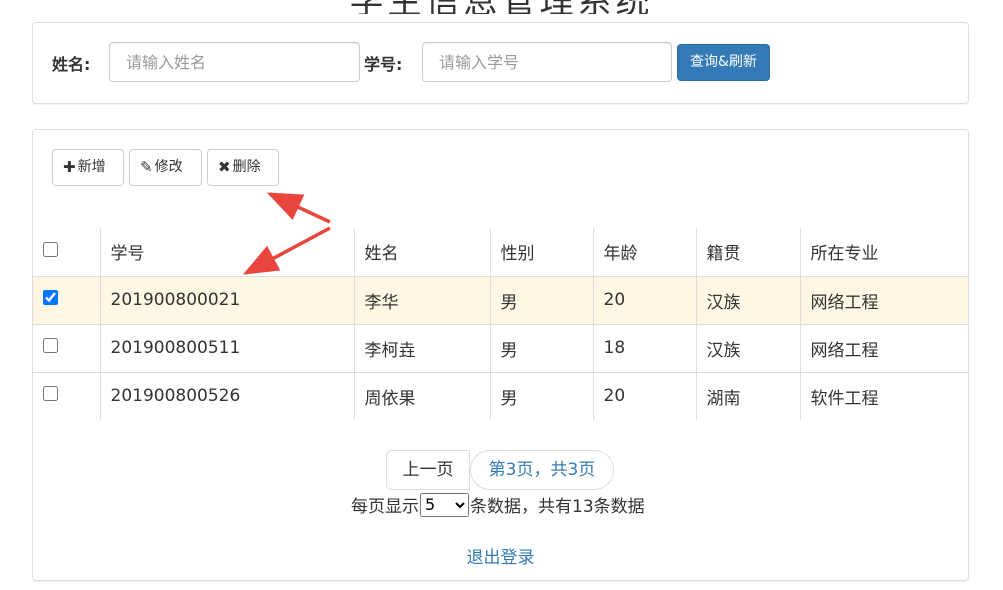  What do you see at coordinates (146, 167) in the screenshot?
I see `pencil-icon: ✎` at bounding box center [146, 167].